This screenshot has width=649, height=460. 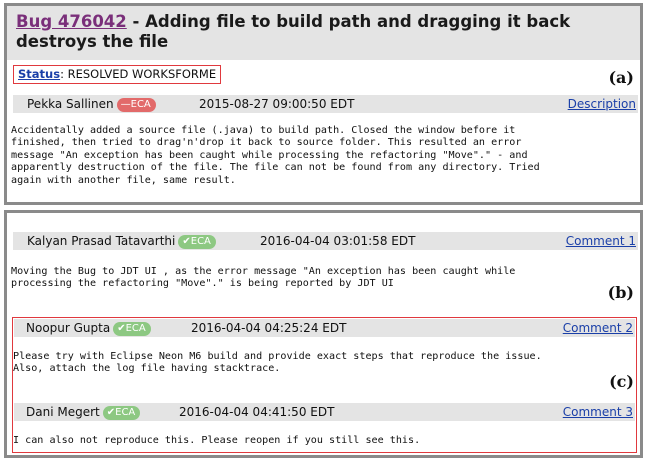 I want to click on comment-3-link: Comment 3, so click(x=598, y=412).